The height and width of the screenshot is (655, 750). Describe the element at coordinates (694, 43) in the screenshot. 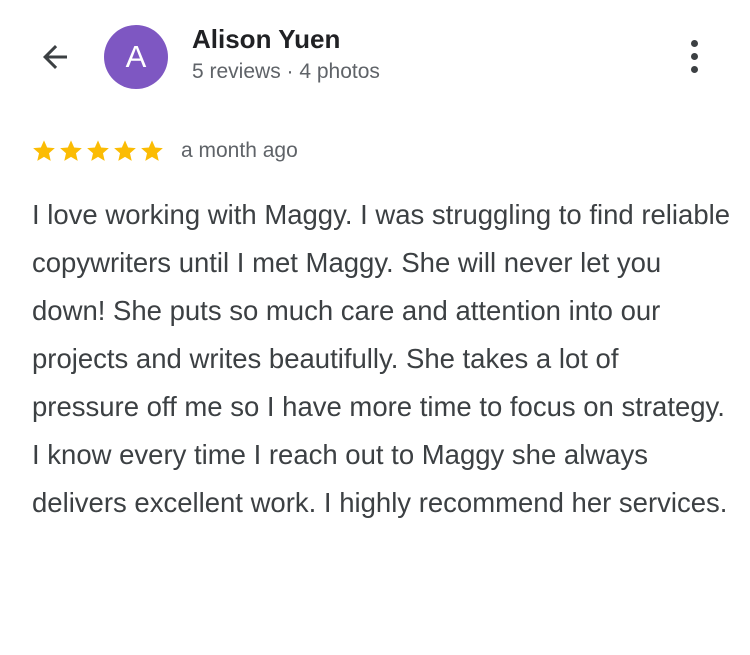

I see `more-vert-icon` at that location.